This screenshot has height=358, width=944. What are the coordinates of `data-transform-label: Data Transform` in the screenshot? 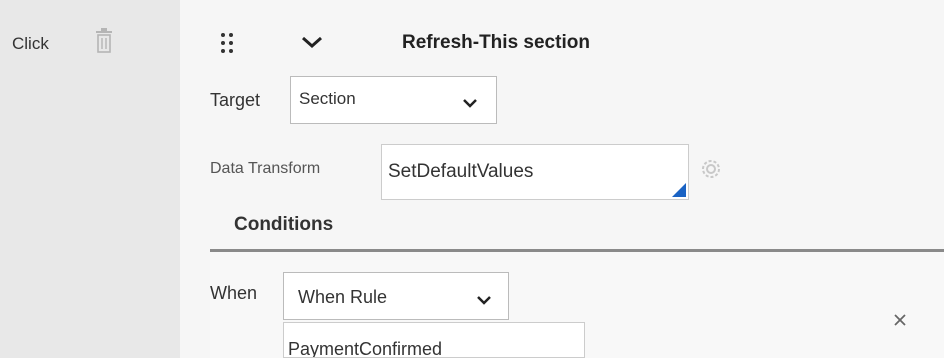 It's located at (265, 168).